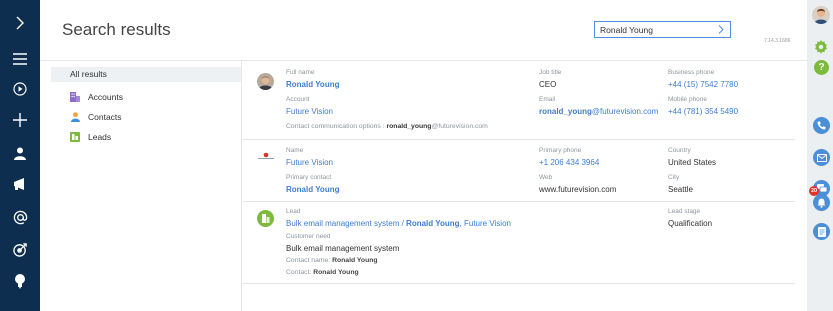 The width and height of the screenshot is (833, 311). Describe the element at coordinates (703, 111) in the screenshot. I see `mobile-phone-link: +44 (781) 354 5490` at that location.